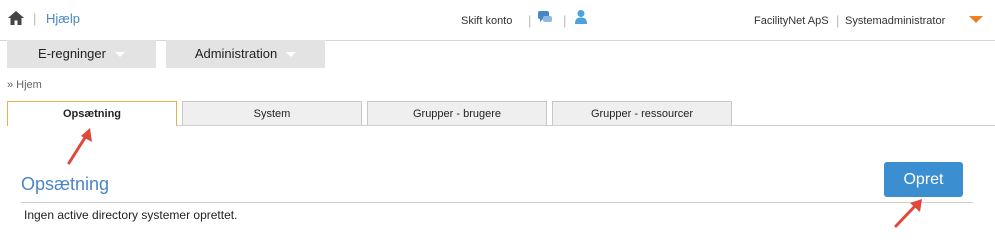  Describe the element at coordinates (791, 21) in the screenshot. I see `company-name: FacilityNet ApS` at that location.